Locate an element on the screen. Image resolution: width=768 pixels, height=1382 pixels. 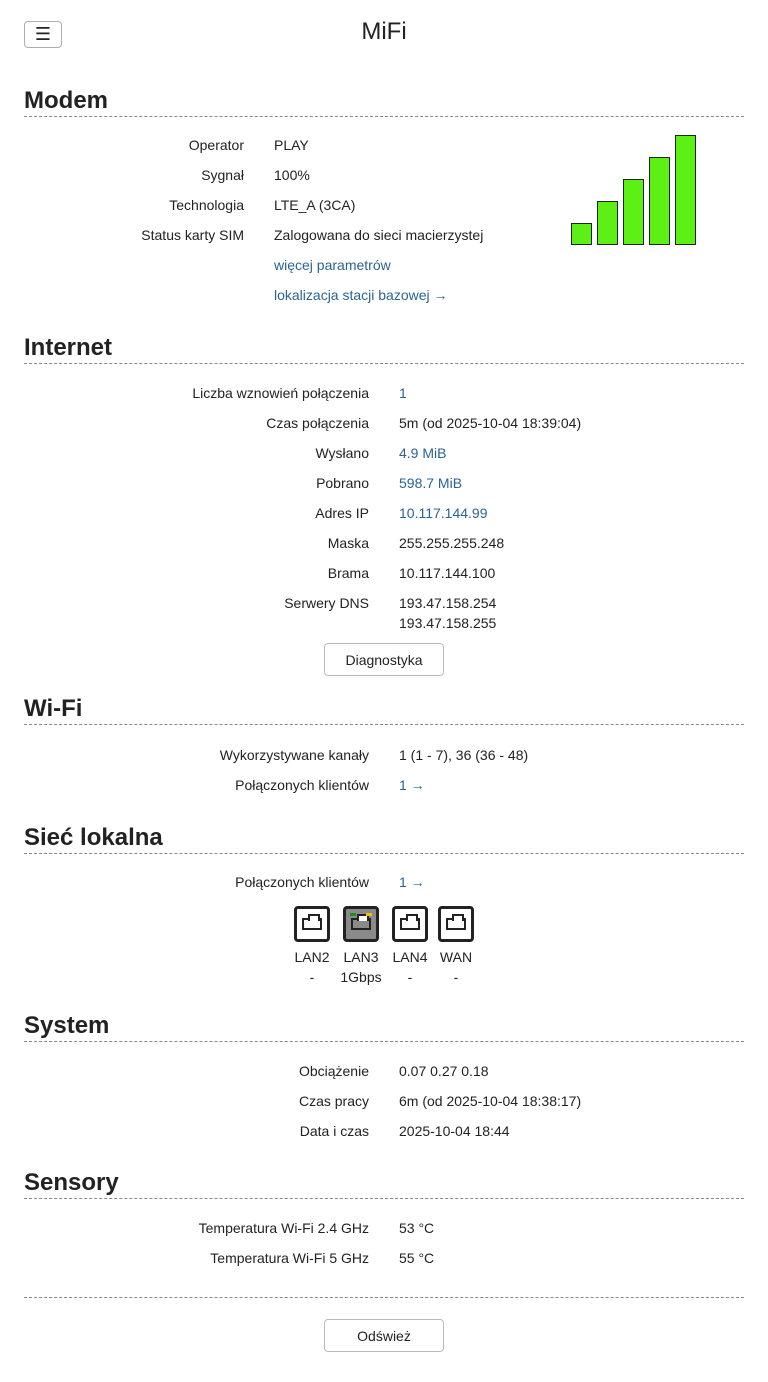
base-station-location-link: lokalizacja stacji bazowej → is located at coordinates (361, 295).